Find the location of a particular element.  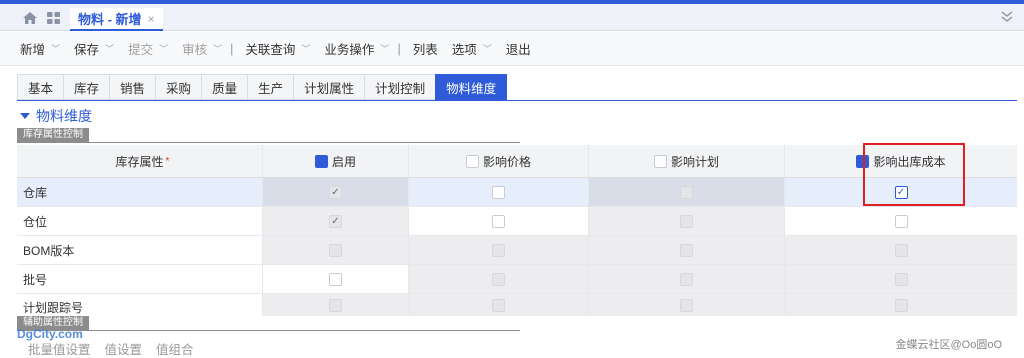

column-header-enabled: 启用 is located at coordinates (336, 161).